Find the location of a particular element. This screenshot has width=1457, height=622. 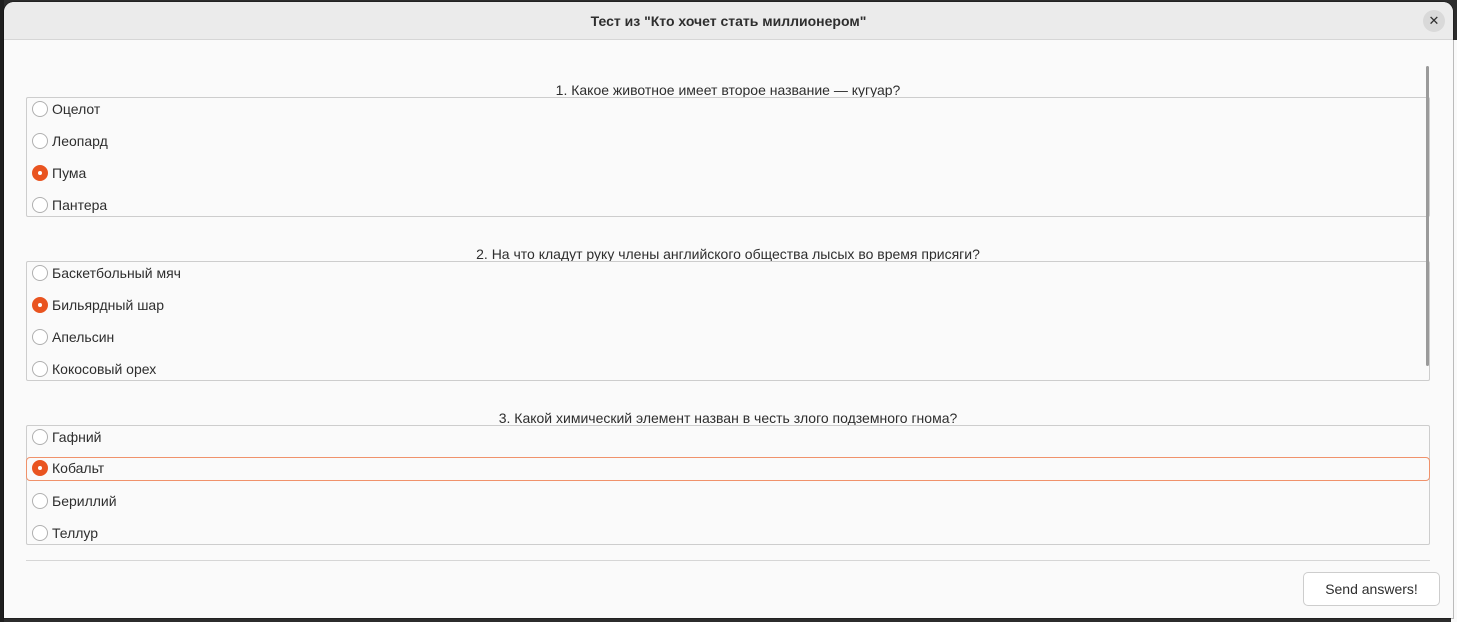

option-label: Гафний is located at coordinates (77, 437).